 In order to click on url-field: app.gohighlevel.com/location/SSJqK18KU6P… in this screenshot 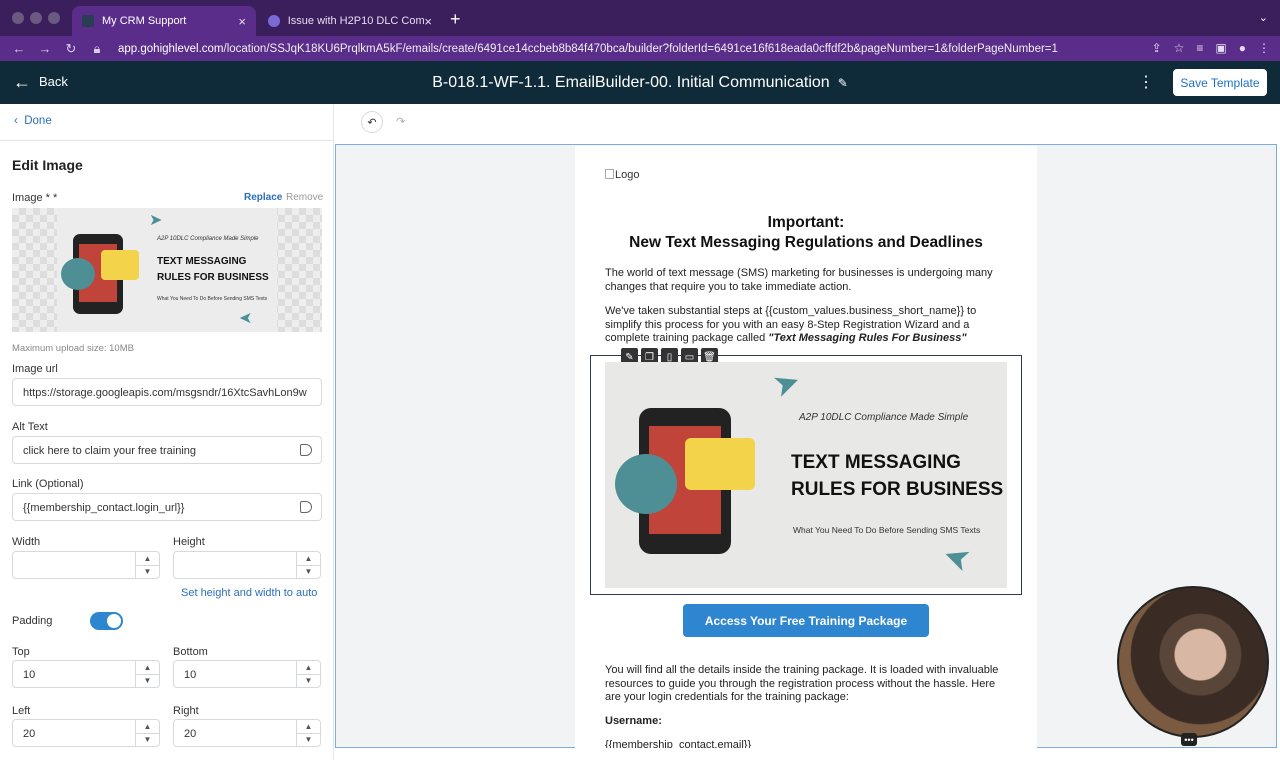, I will do `click(588, 49)`.